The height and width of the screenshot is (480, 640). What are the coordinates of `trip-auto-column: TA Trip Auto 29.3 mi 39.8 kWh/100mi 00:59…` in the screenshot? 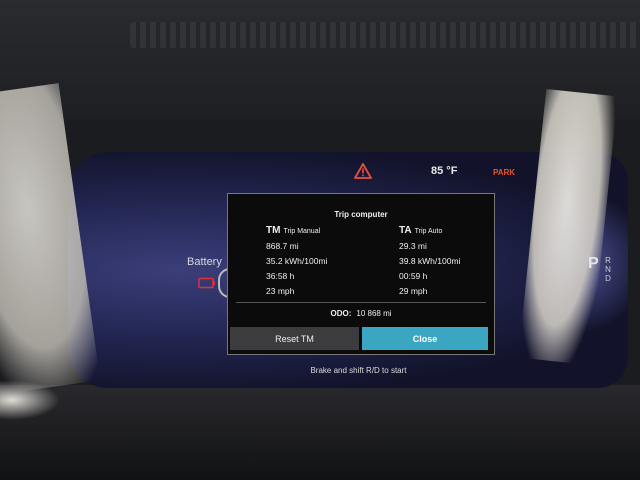 It's located at (429, 262).